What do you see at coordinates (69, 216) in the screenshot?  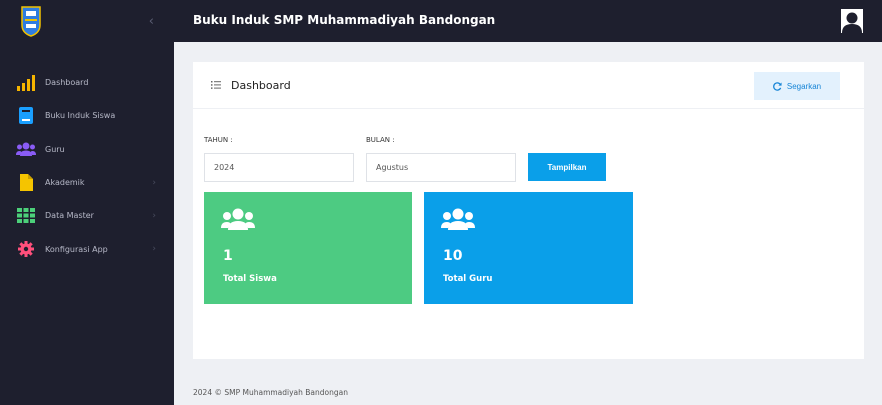 I see `sidebar-item-label: Data Master` at bounding box center [69, 216].